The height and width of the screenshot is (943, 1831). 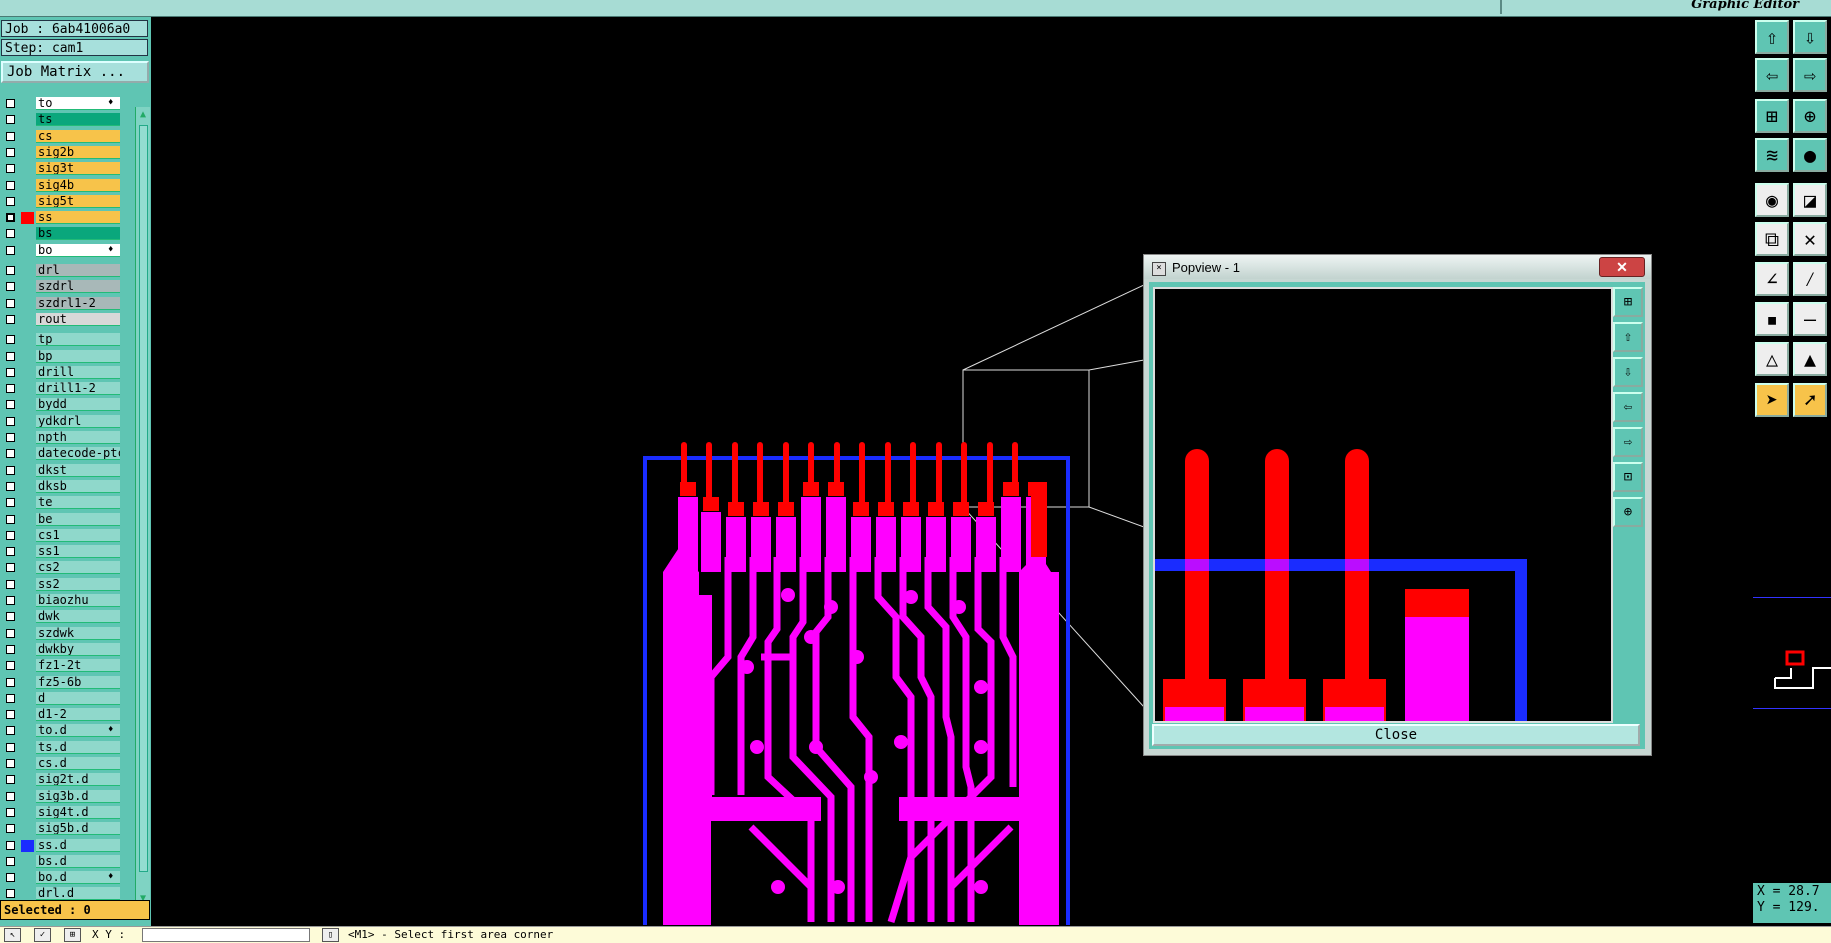 What do you see at coordinates (78, 234) in the screenshot?
I see `layer-name: bs` at bounding box center [78, 234].